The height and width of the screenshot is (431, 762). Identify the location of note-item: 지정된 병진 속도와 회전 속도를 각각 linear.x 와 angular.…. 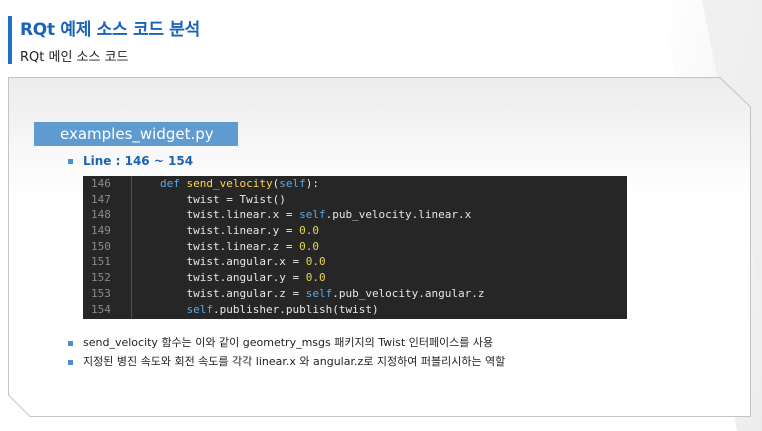
(286, 361).